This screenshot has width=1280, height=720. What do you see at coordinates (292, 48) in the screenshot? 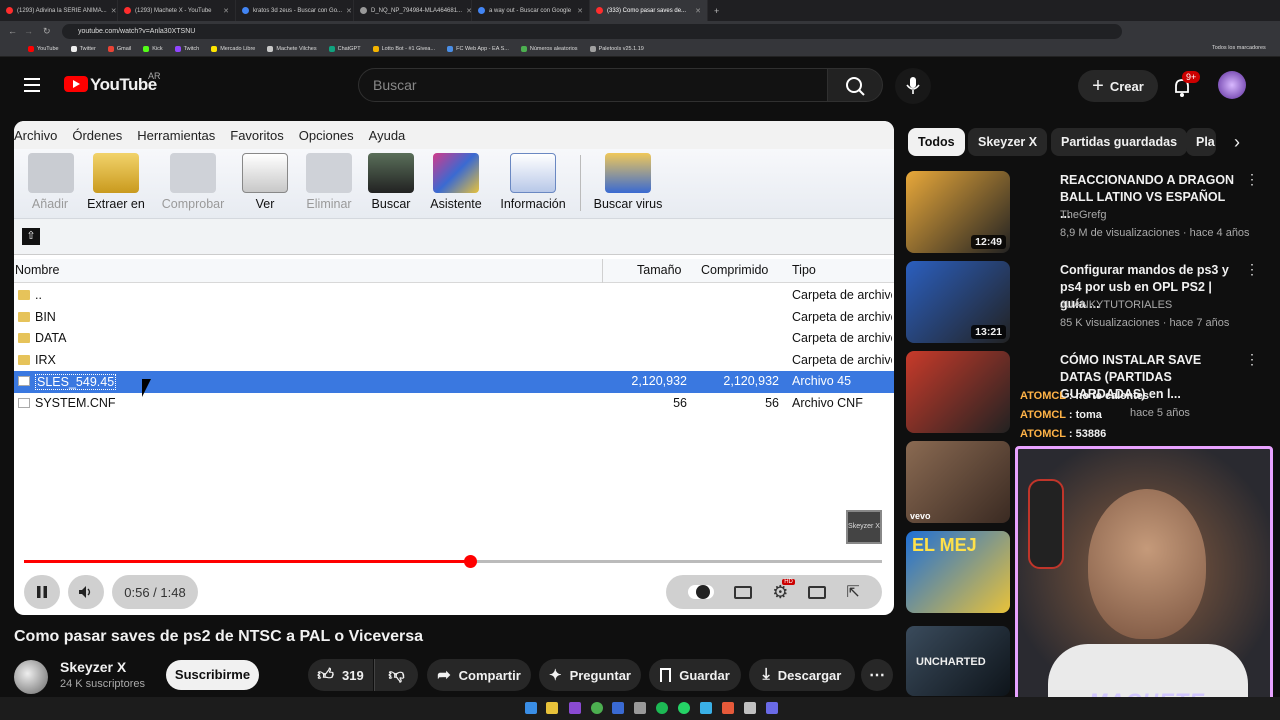
I see `bookmark-item: Machete Vilches` at bounding box center [292, 48].